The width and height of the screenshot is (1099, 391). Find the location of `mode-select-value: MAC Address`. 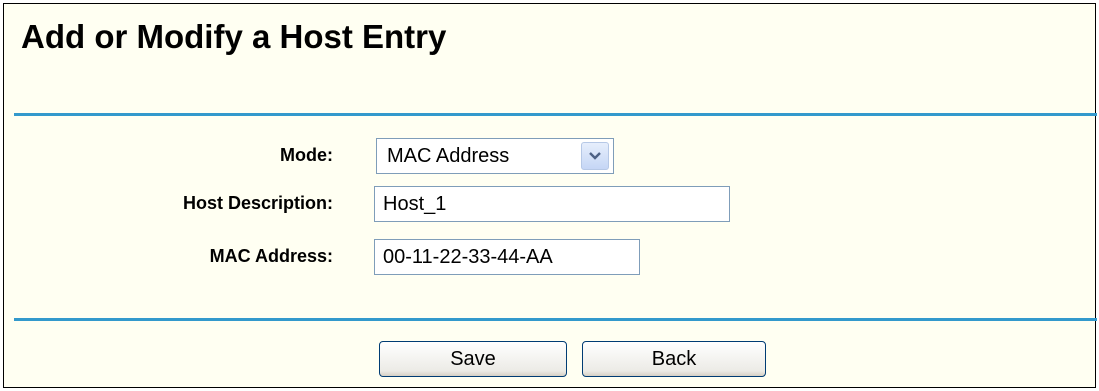

mode-select-value: MAC Address is located at coordinates (448, 156).